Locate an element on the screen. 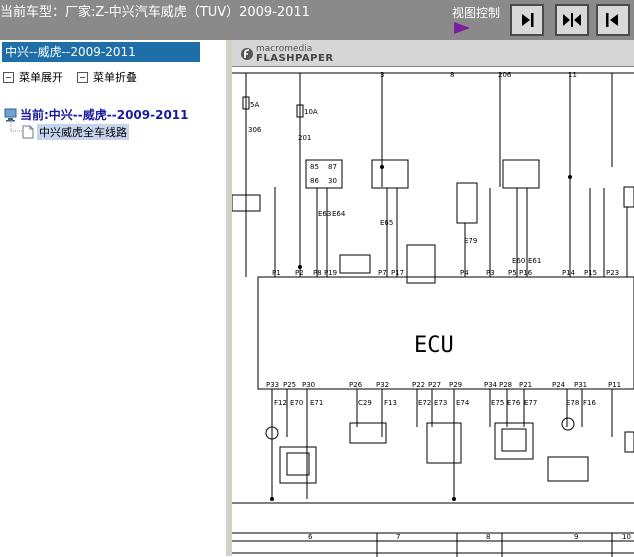 The height and width of the screenshot is (557, 634). ecu-pin-p17: P17 is located at coordinates (397, 273).